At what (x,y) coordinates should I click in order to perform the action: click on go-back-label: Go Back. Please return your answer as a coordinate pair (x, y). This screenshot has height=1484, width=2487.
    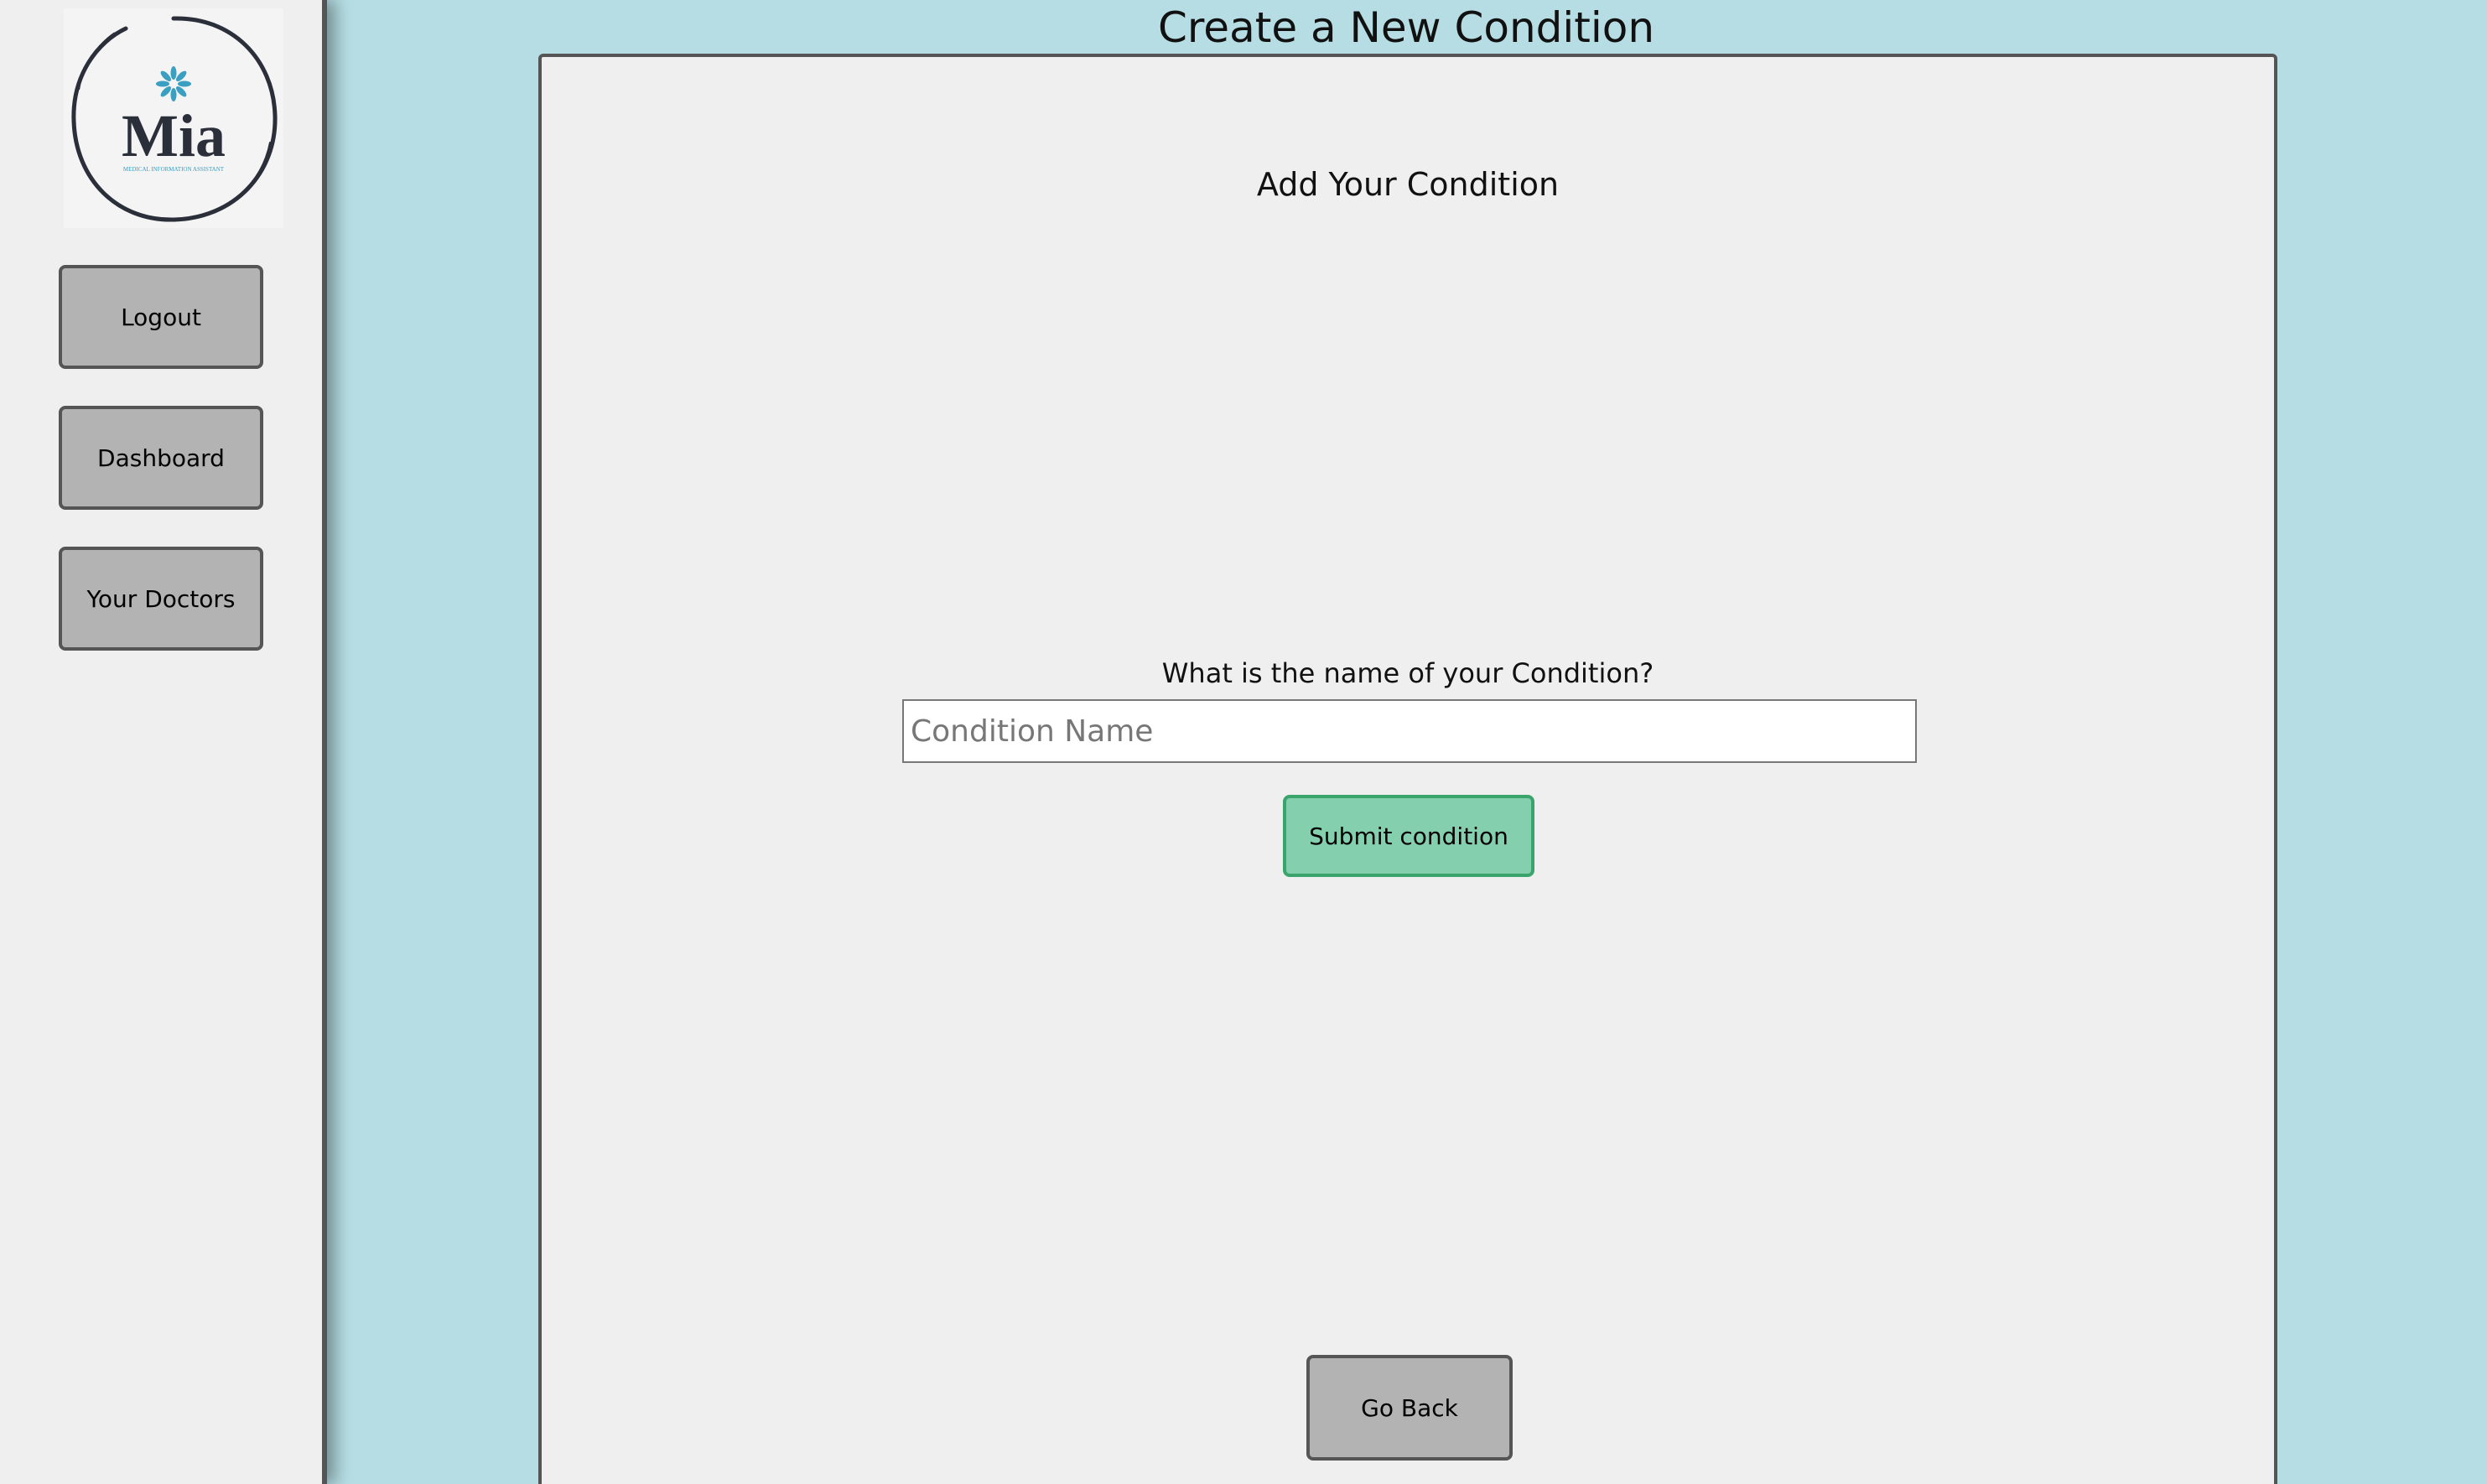
    Looking at the image, I should click on (1409, 1407).